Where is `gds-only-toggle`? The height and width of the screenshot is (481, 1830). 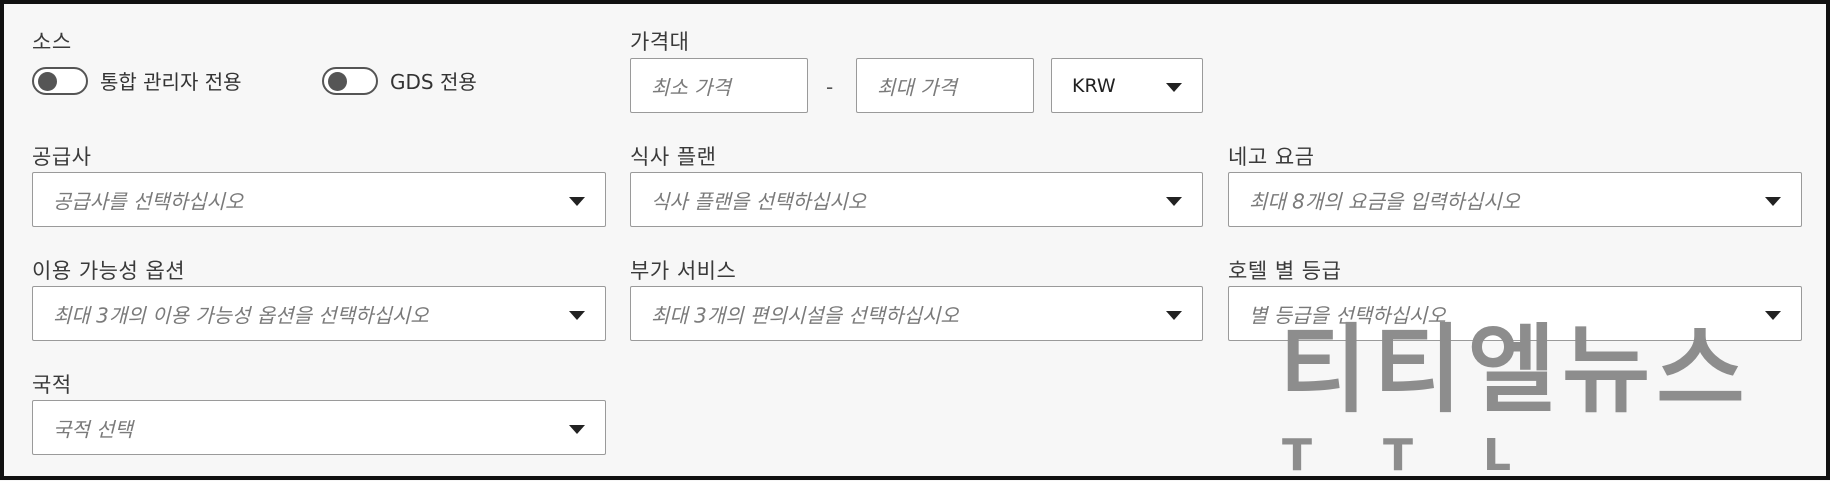 gds-only-toggle is located at coordinates (350, 80).